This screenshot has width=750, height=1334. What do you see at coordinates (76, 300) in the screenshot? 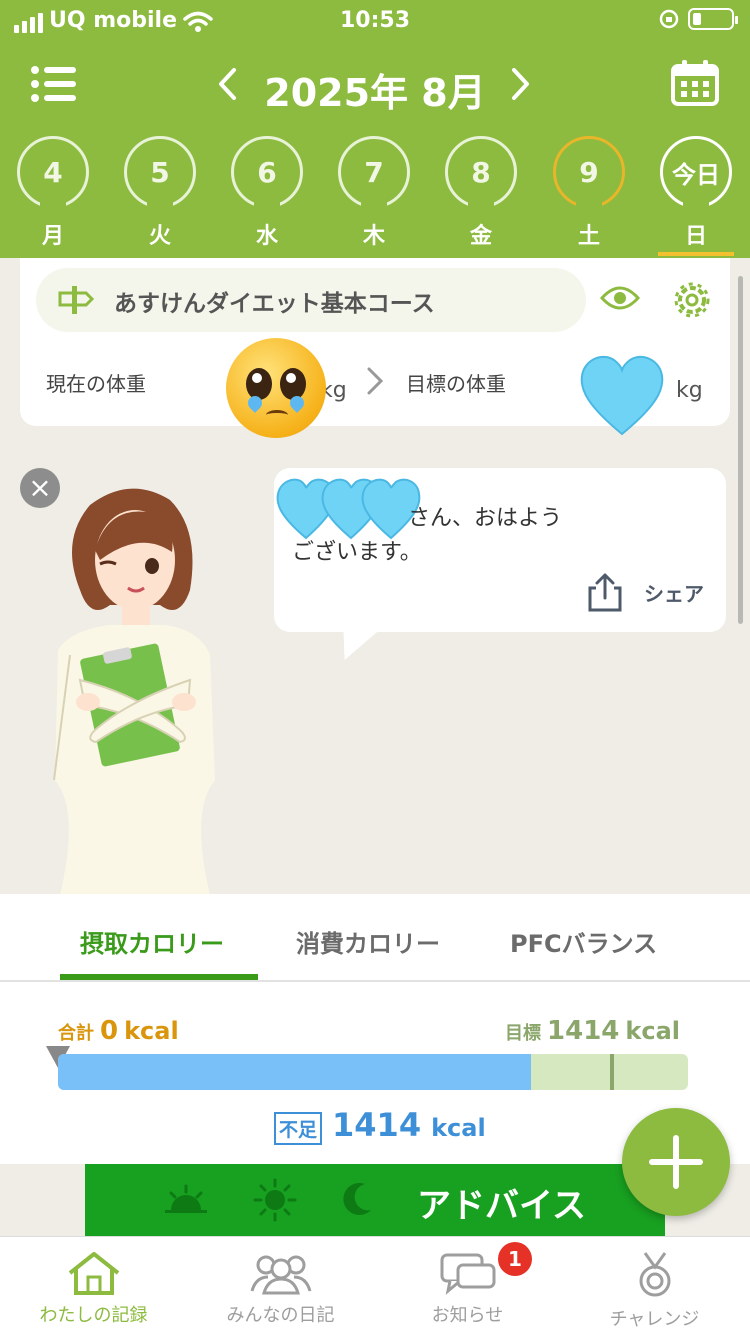
I see `signpost-icon` at bounding box center [76, 300].